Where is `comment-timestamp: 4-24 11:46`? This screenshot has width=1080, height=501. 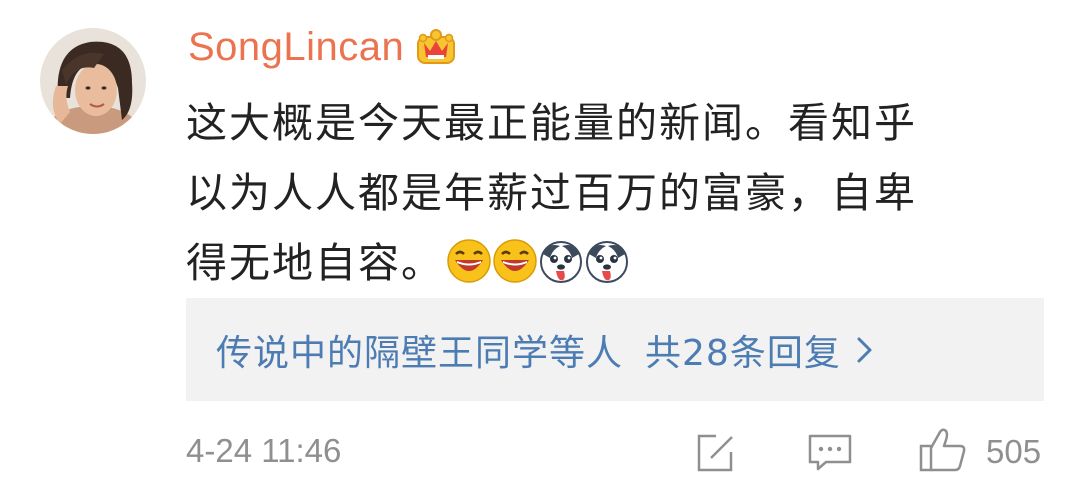 comment-timestamp: 4-24 11:46 is located at coordinates (264, 450).